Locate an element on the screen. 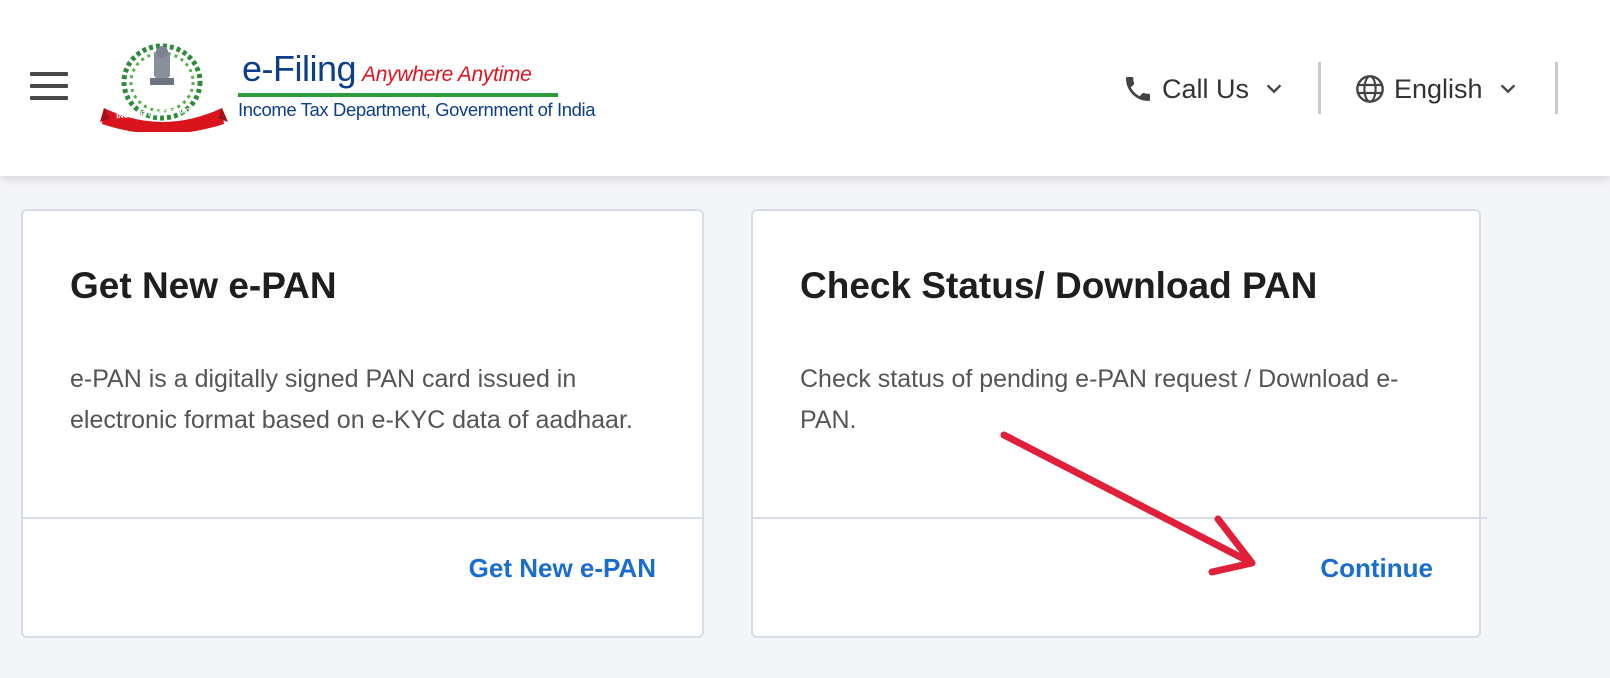  logo-tagline: Anywhere Anytime is located at coordinates (447, 74).